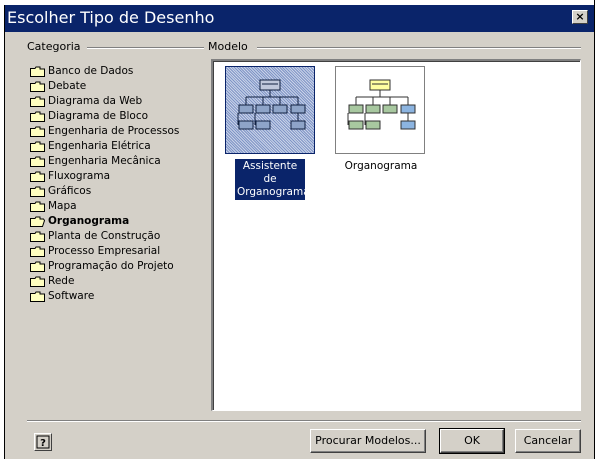 This screenshot has height=459, width=610. I want to click on model-label-org-chart: Organograma, so click(381, 166).